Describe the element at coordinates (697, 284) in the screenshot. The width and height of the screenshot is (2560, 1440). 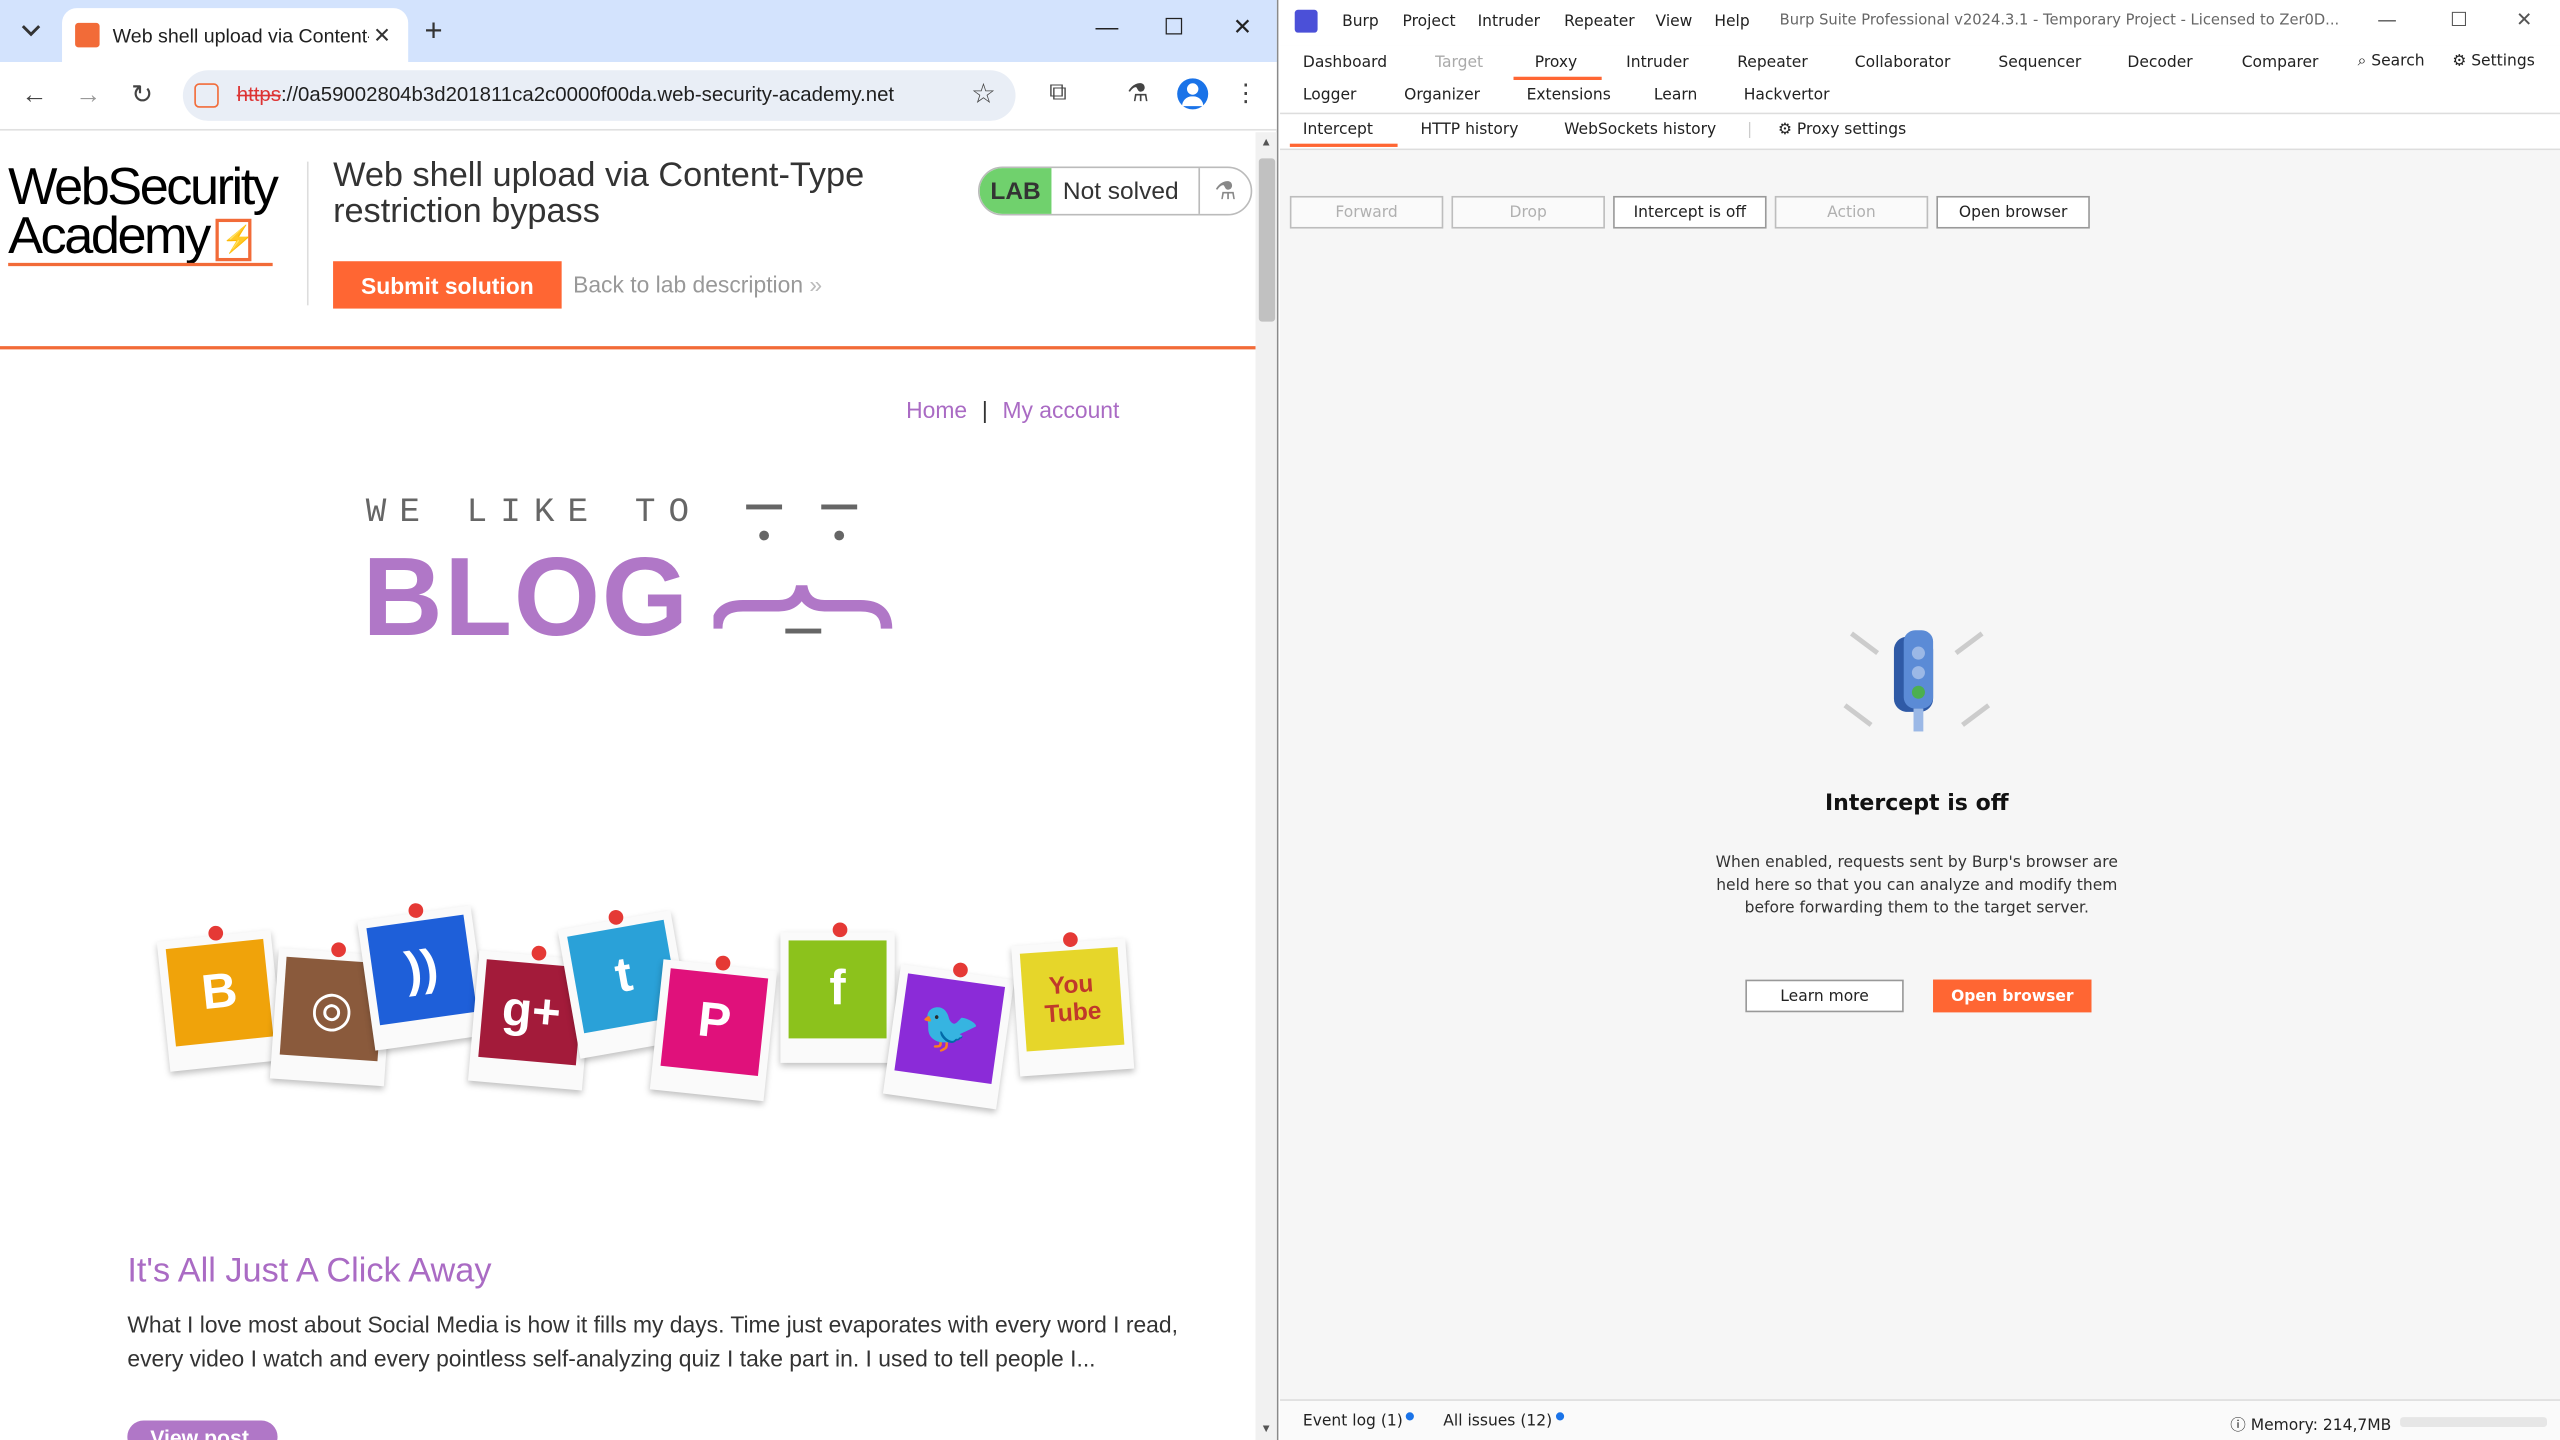
I see `back-to-lab-description-link: Back to lab description »` at that location.